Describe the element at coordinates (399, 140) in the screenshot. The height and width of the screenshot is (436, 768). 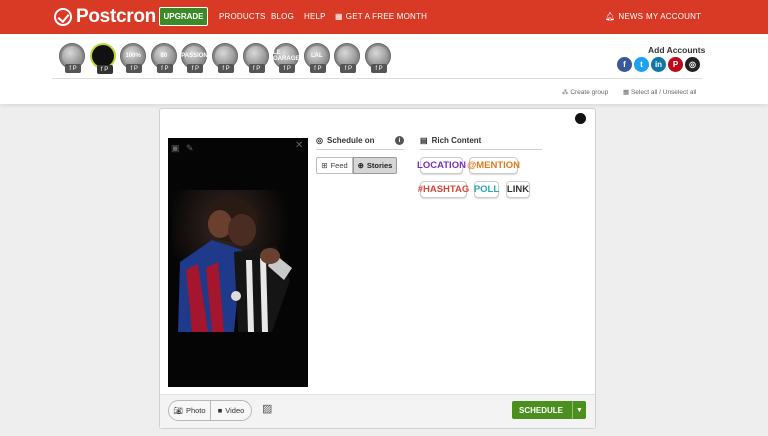
I see `info-icon: i` at that location.